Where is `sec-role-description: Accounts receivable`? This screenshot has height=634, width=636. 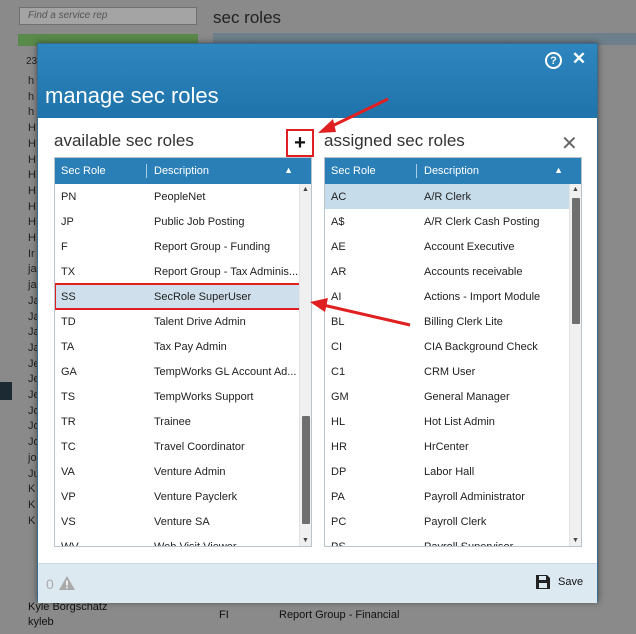 sec-role-description: Accounts receivable is located at coordinates (473, 271).